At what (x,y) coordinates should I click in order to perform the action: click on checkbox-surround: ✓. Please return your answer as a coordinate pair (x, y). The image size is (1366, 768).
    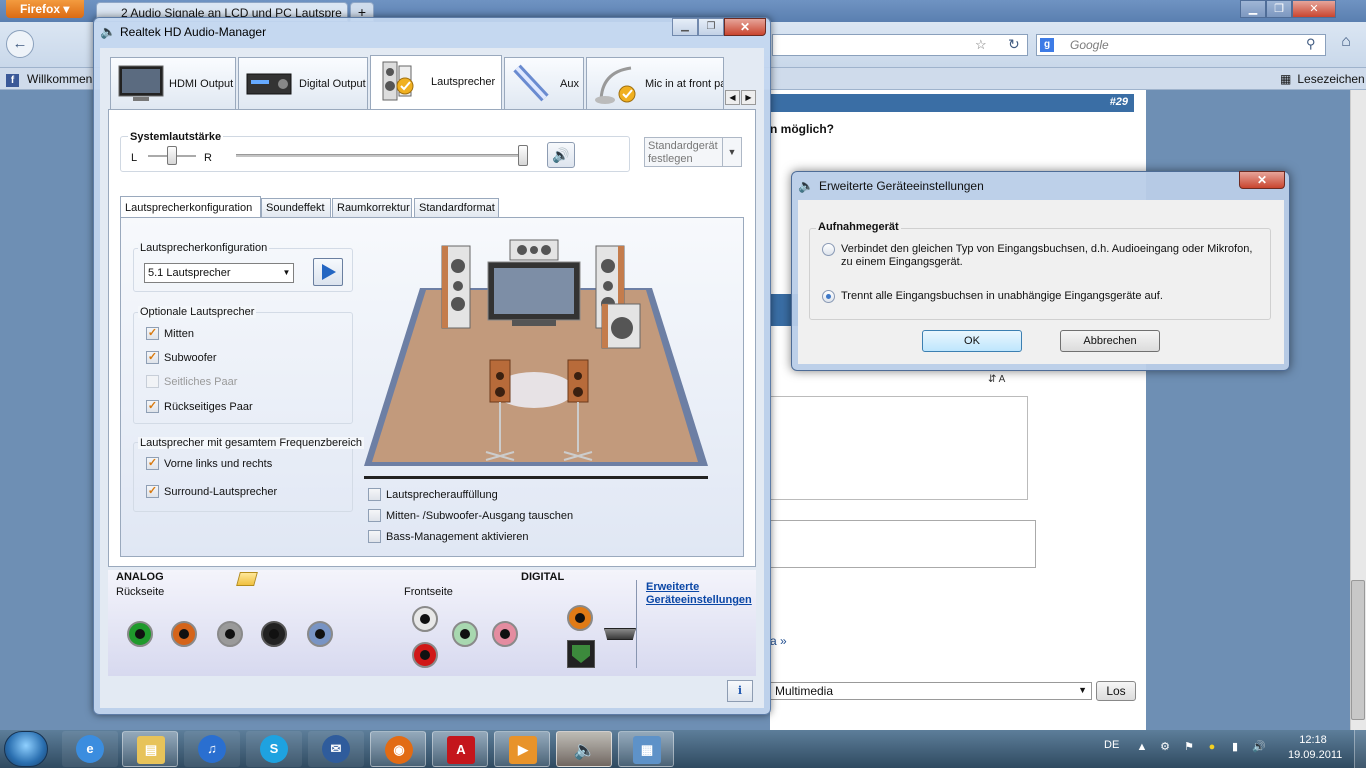
    Looking at the image, I should click on (152, 491).